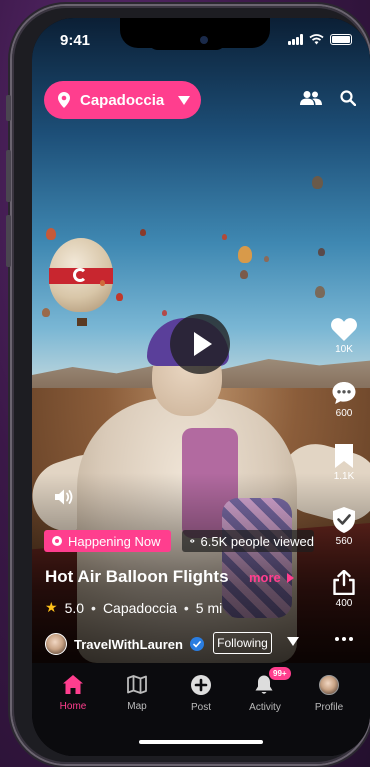  What do you see at coordinates (265, 707) in the screenshot?
I see `tab-activity-label: Activity` at bounding box center [265, 707].